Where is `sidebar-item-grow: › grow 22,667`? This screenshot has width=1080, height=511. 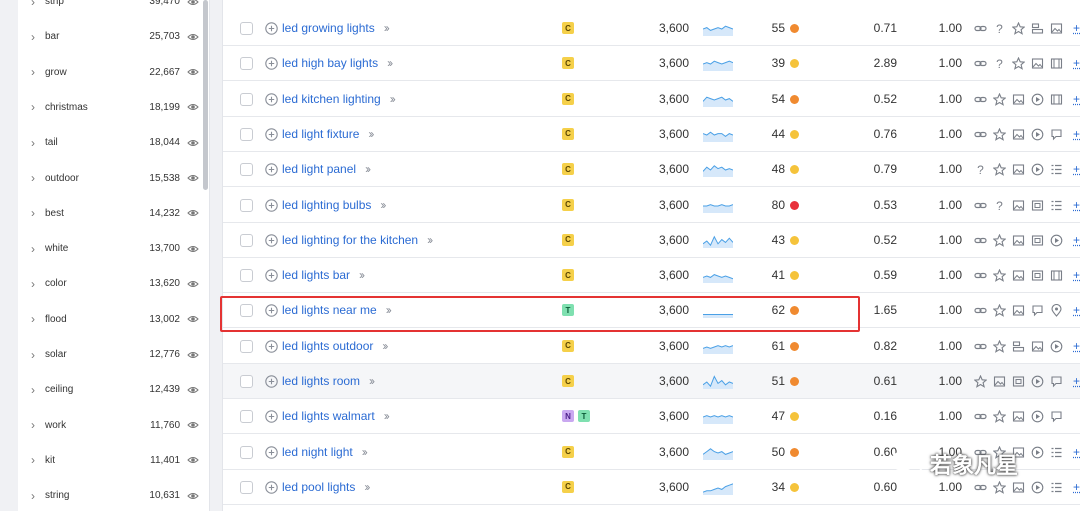 sidebar-item-grow: › grow 22,667 is located at coordinates (114, 72).